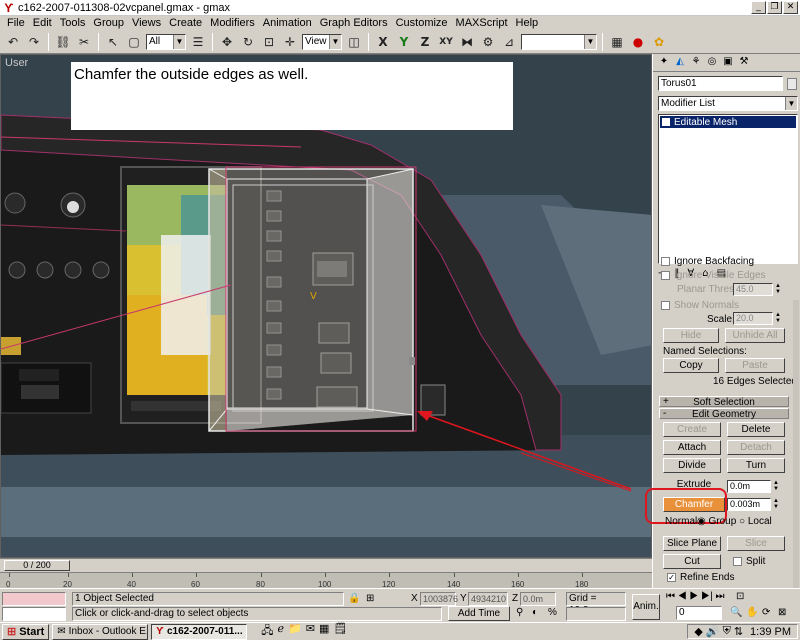 The image size is (800, 640). What do you see at coordinates (134, 42) in the screenshot?
I see `select-region-icon: ▢` at bounding box center [134, 42].